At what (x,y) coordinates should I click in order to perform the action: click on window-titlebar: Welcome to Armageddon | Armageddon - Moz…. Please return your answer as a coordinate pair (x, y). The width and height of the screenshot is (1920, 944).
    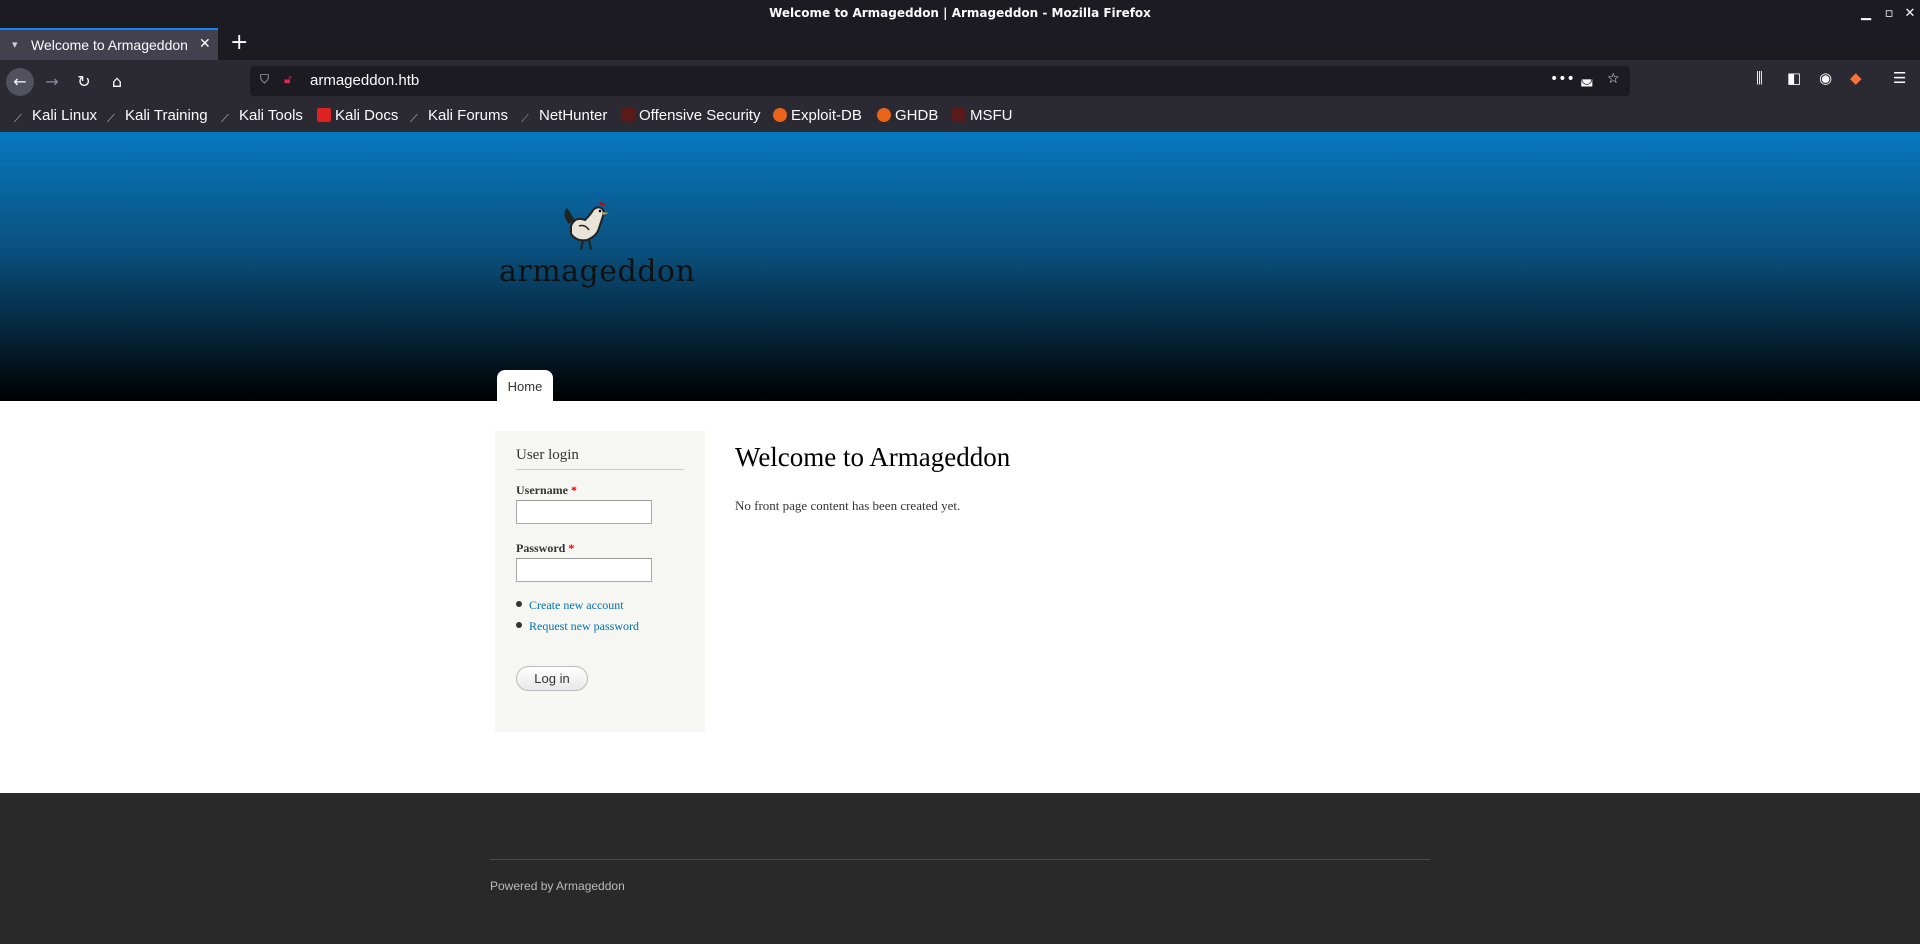
    Looking at the image, I should click on (960, 14).